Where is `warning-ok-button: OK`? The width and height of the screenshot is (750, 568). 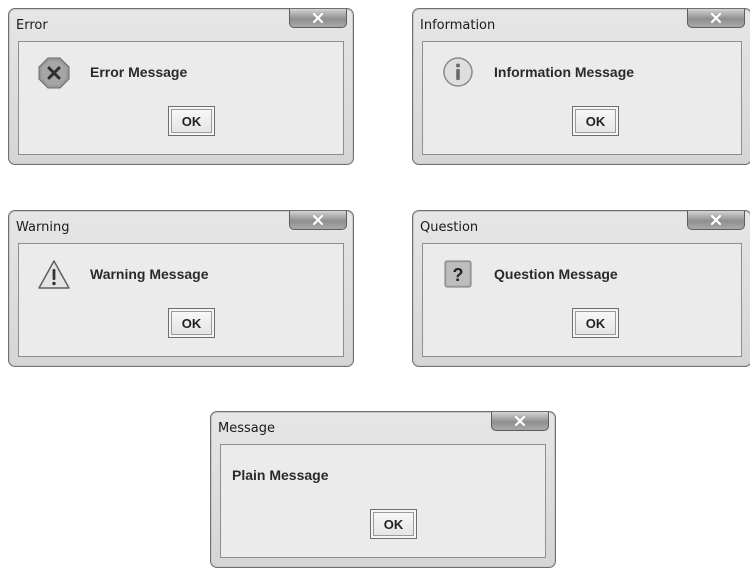
warning-ok-button: OK is located at coordinates (191, 323).